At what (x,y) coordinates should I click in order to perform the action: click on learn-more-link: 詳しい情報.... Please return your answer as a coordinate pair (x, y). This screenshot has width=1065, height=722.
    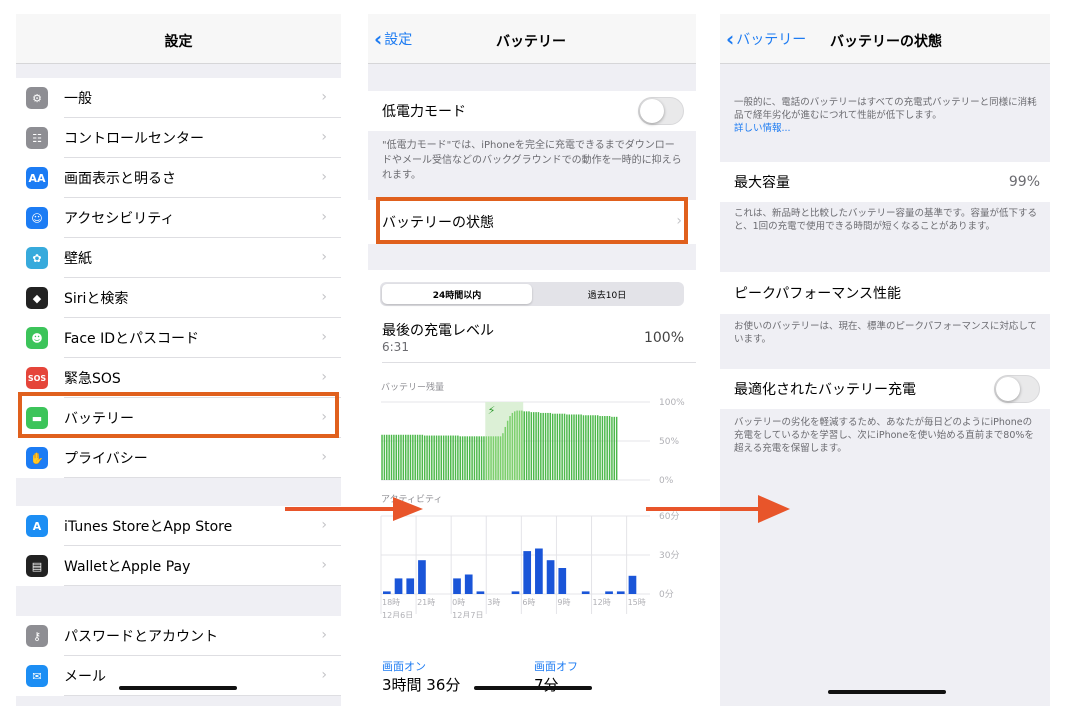
    Looking at the image, I should click on (762, 128).